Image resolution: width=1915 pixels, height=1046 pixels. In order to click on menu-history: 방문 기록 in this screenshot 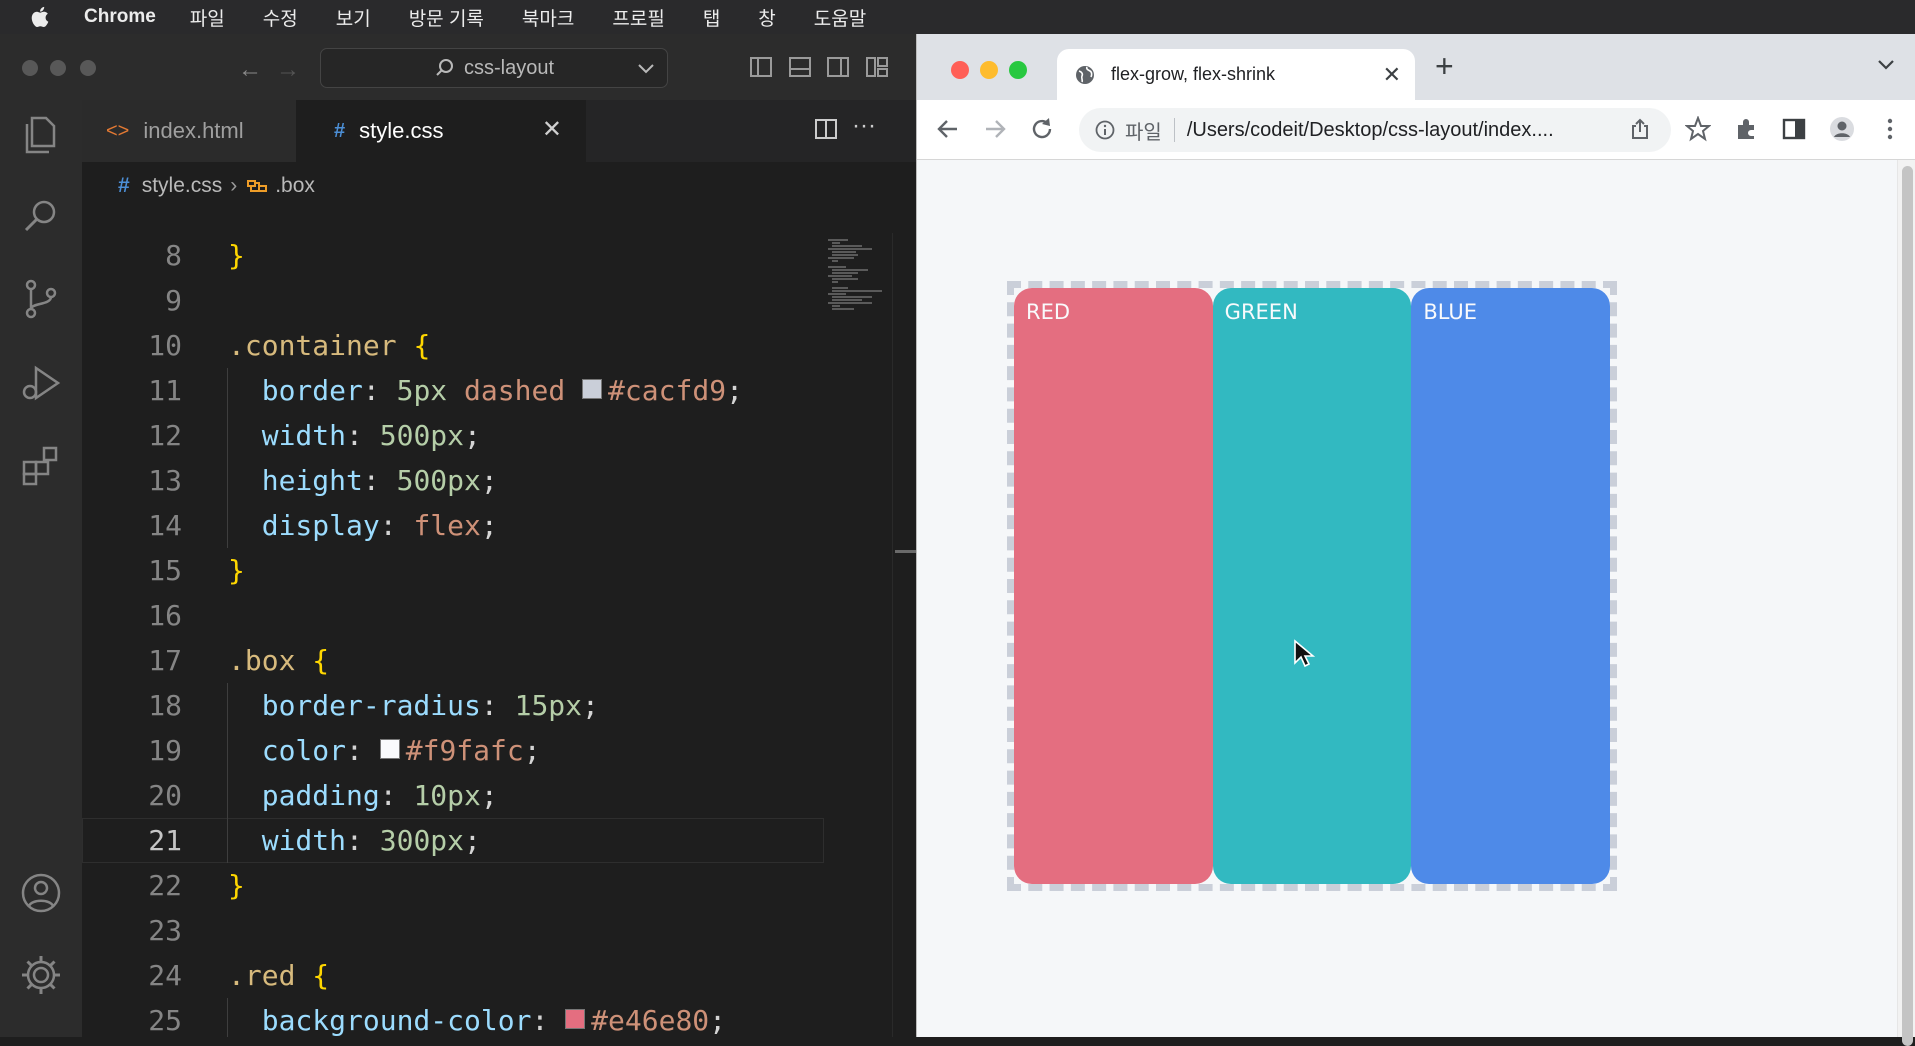, I will do `click(446, 17)`.